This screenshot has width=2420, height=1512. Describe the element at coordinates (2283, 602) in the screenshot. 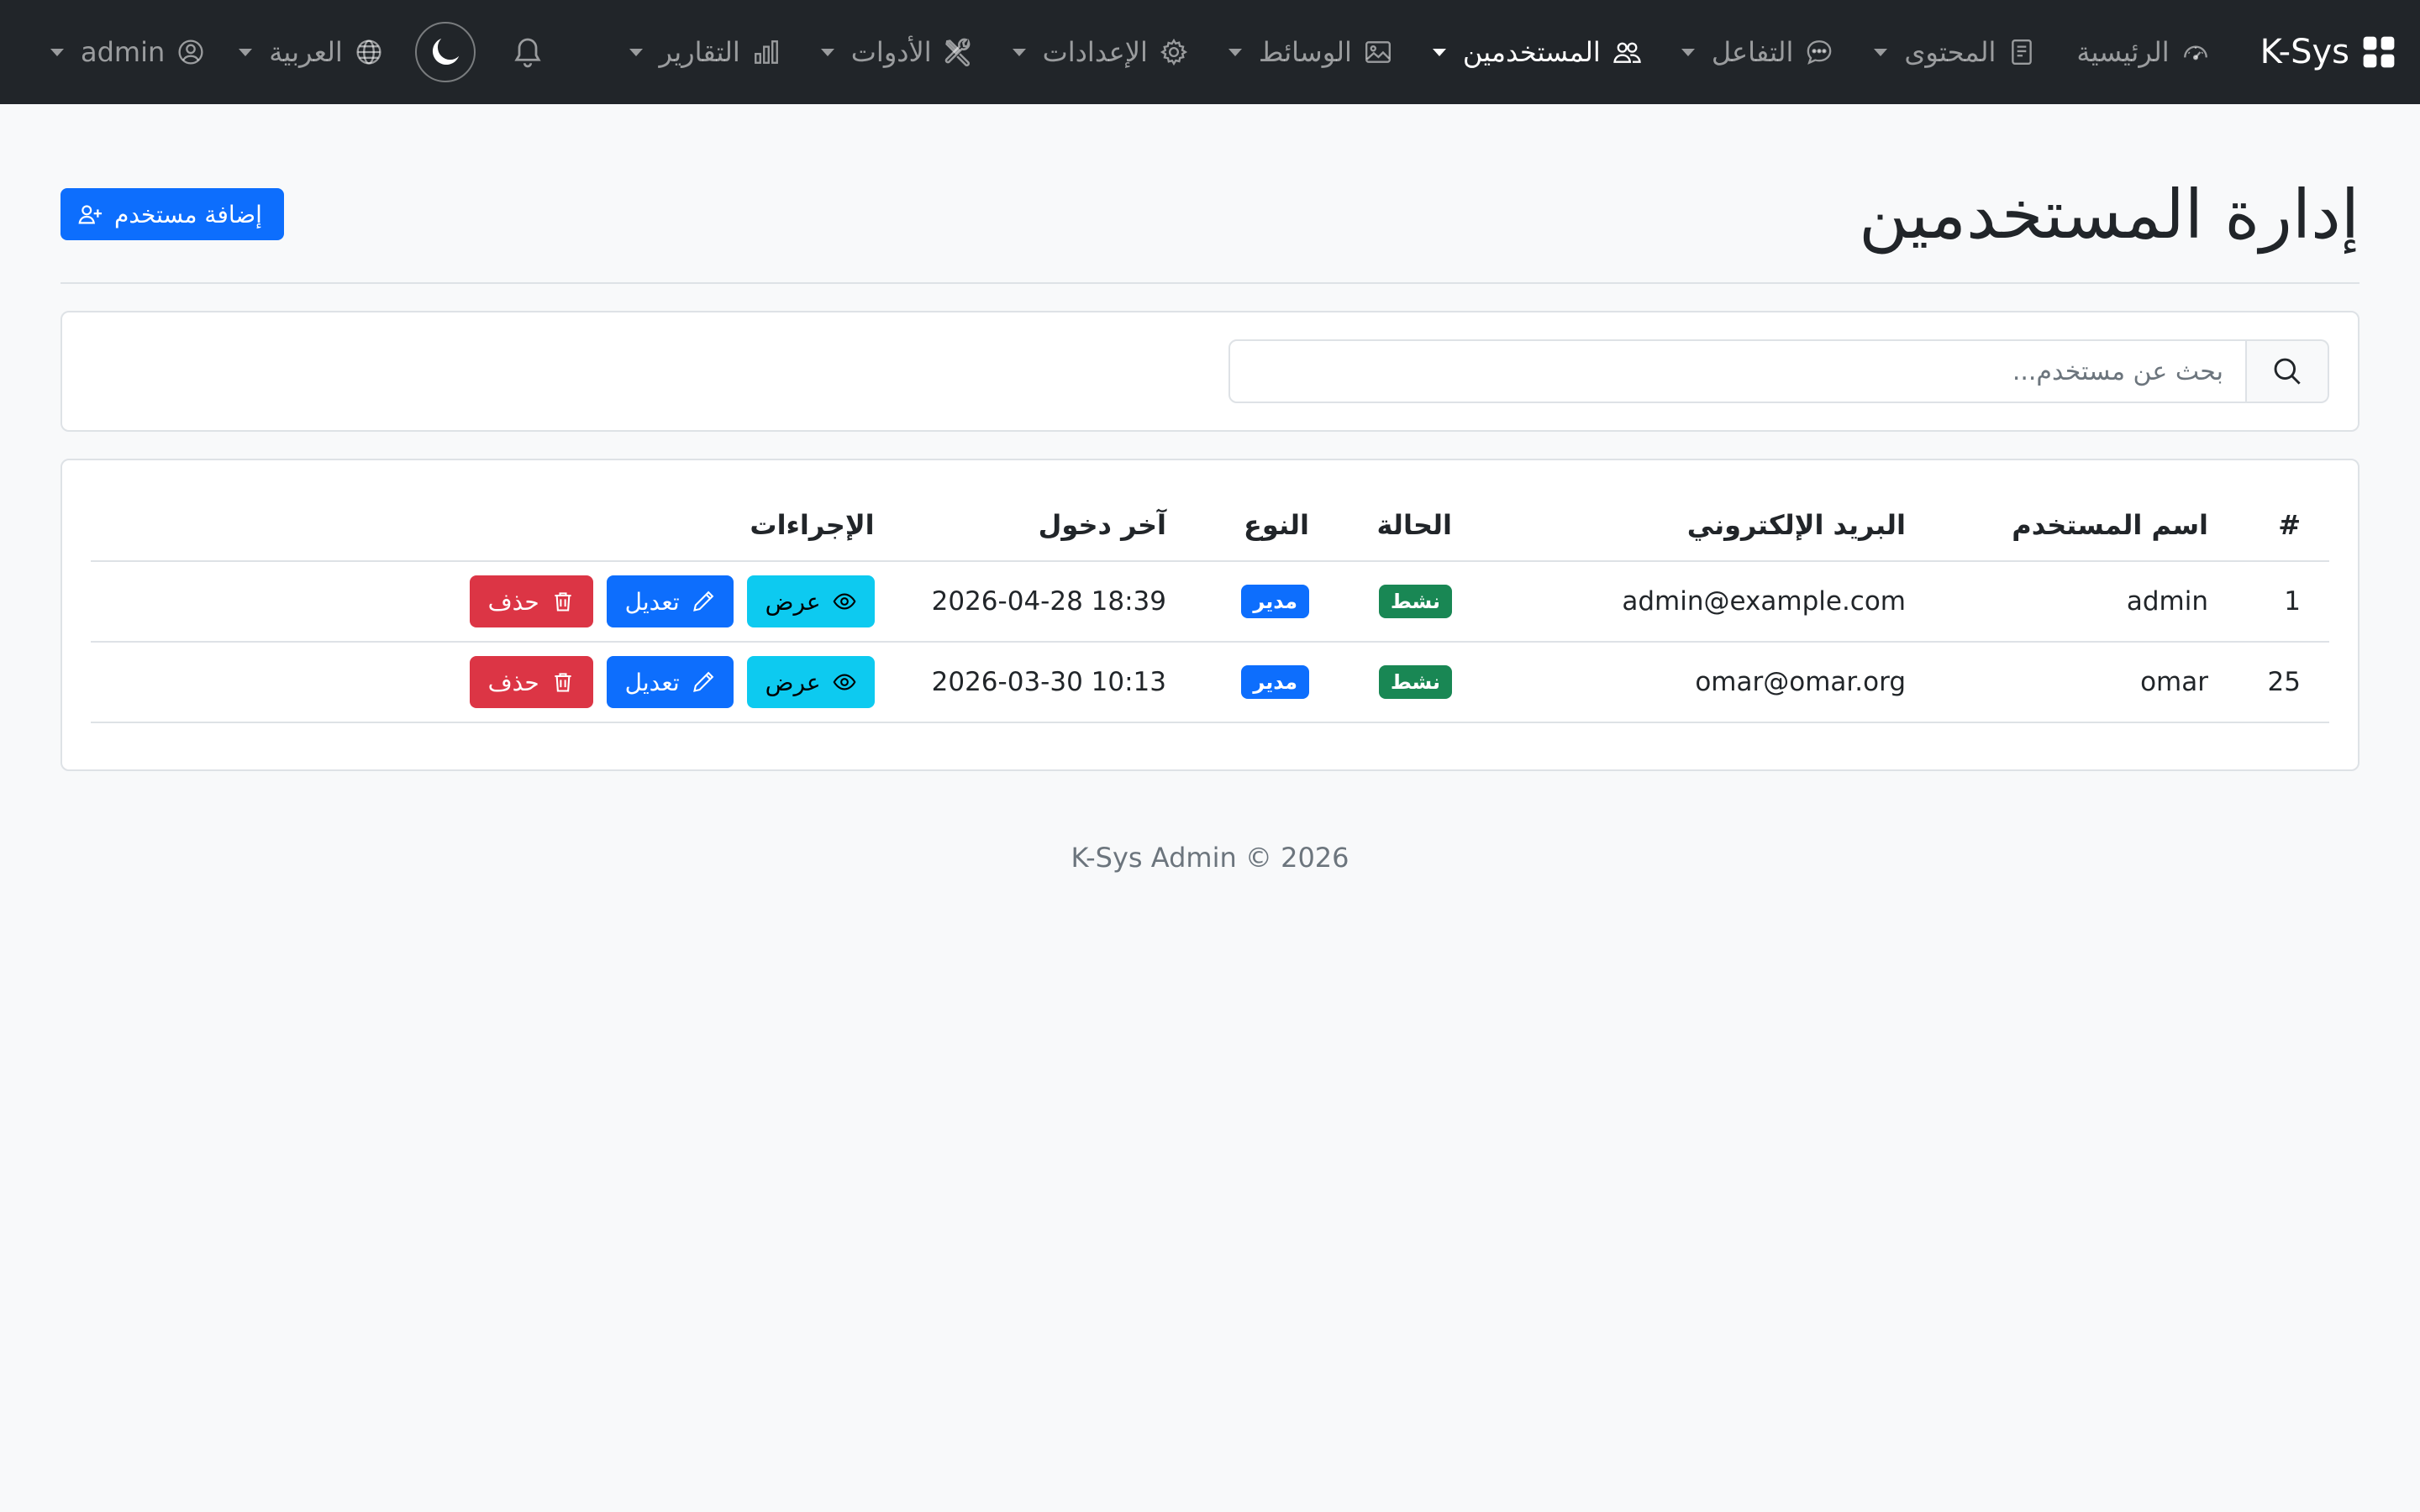

I see `cell-id: 1` at that location.